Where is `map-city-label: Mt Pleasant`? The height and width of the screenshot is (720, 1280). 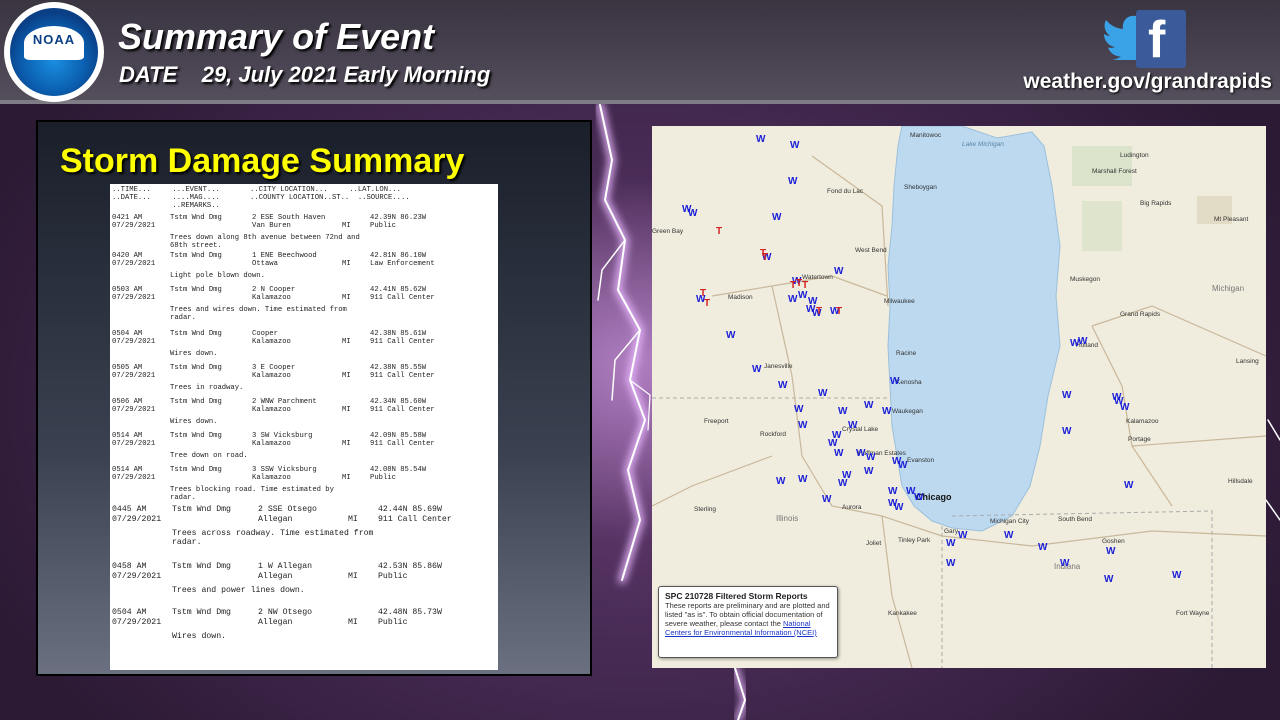
map-city-label: Mt Pleasant is located at coordinates (1231, 219).